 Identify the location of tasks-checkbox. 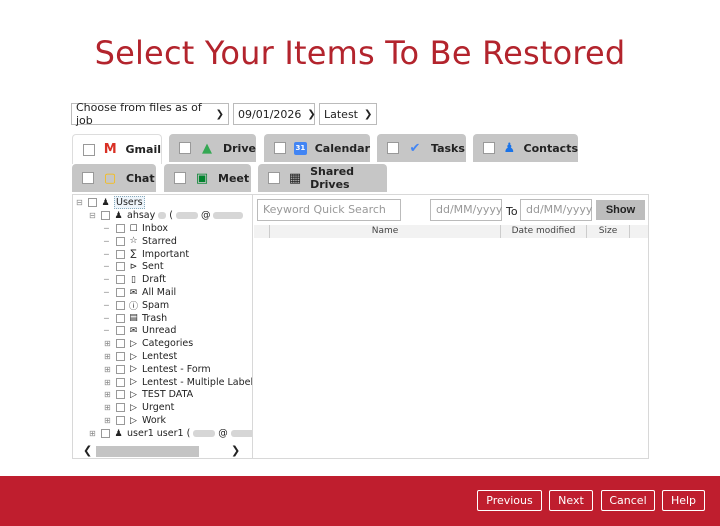
(393, 148).